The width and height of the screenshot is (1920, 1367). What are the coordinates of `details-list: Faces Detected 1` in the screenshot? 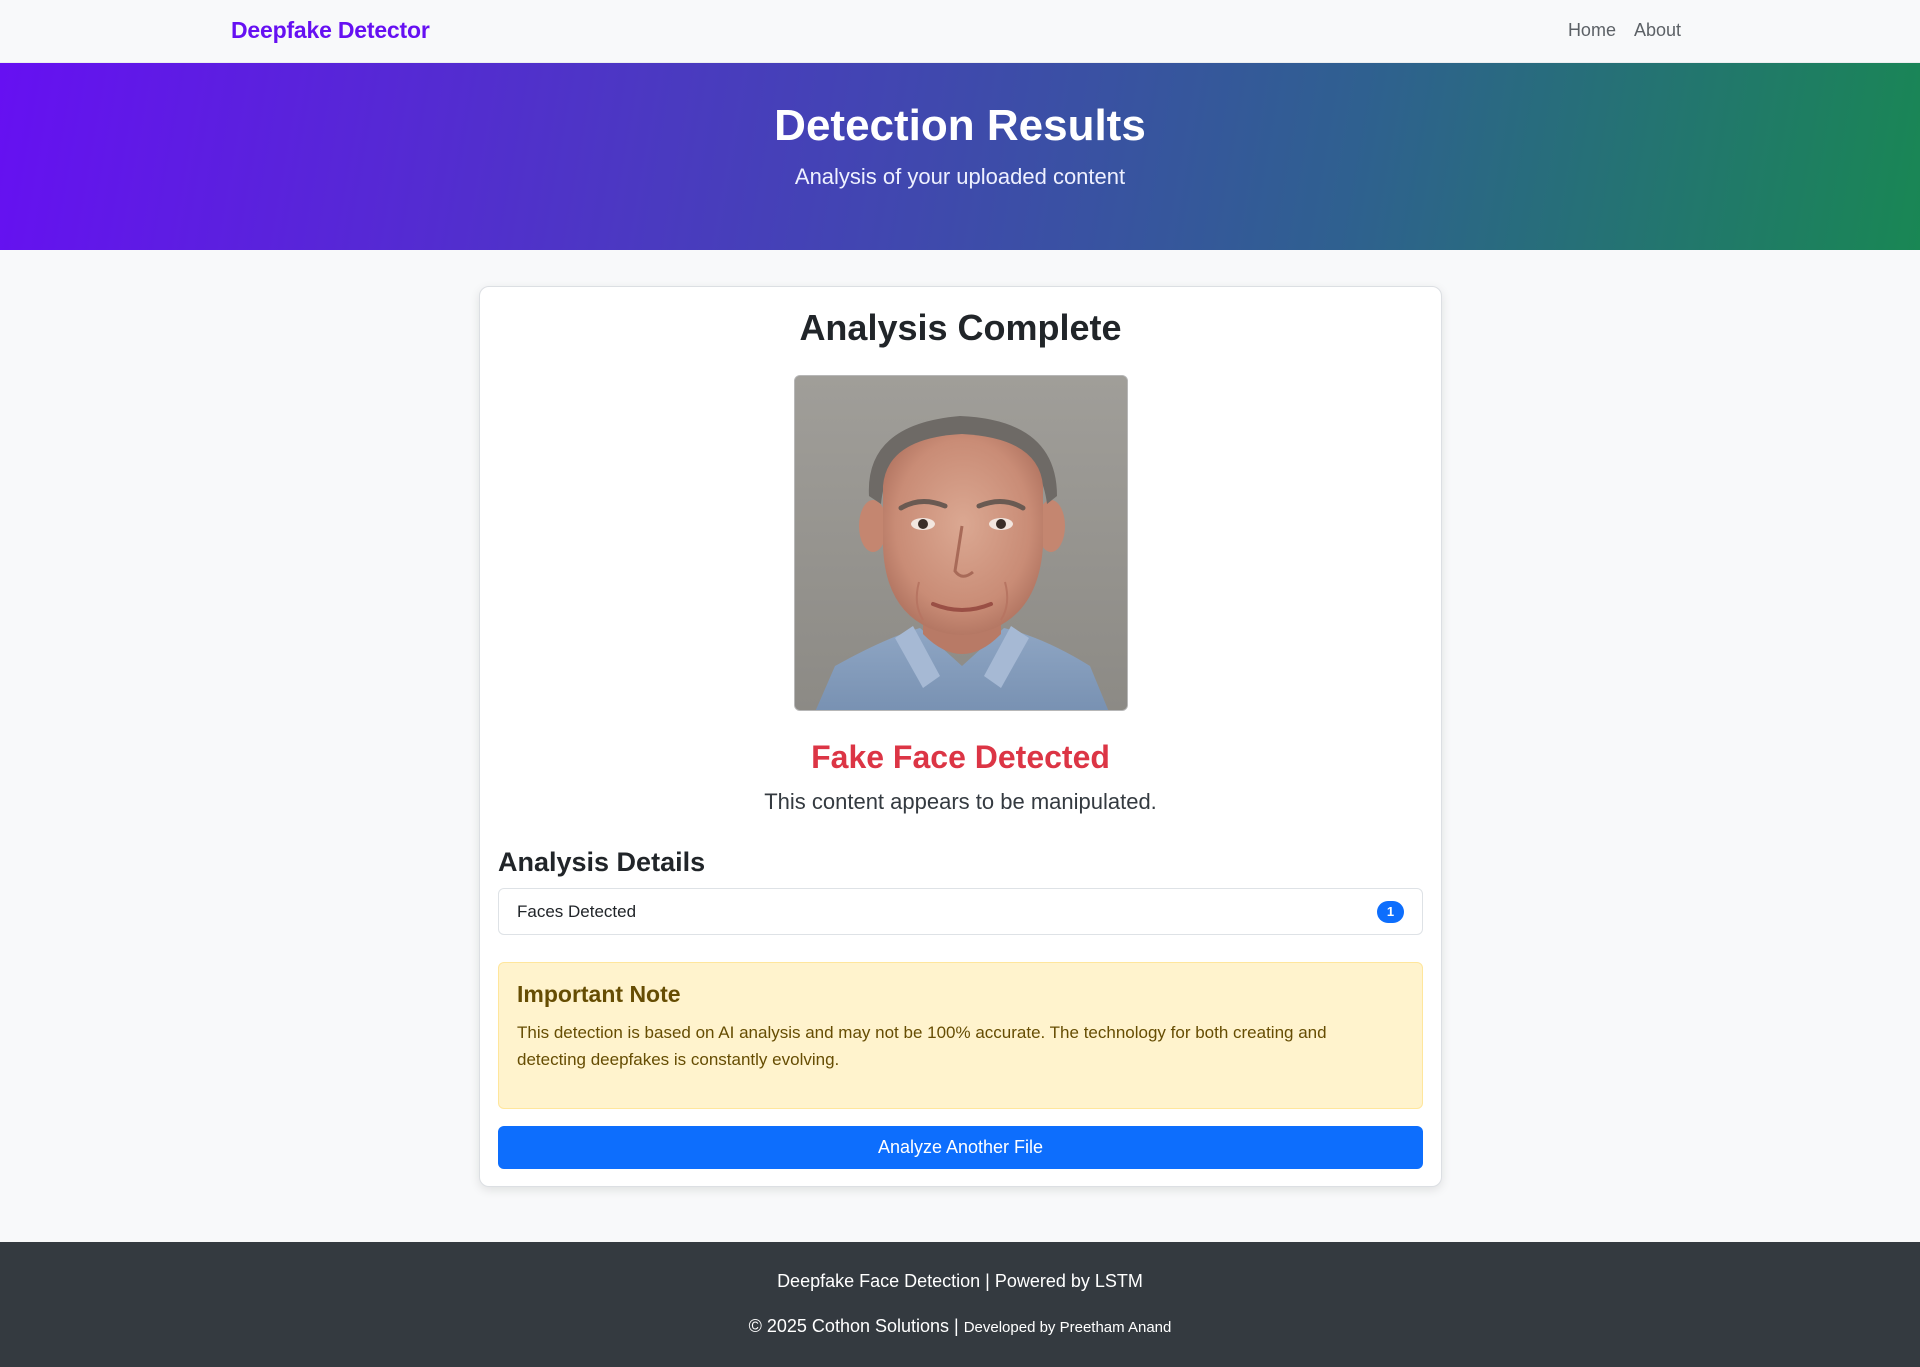 It's located at (960, 911).